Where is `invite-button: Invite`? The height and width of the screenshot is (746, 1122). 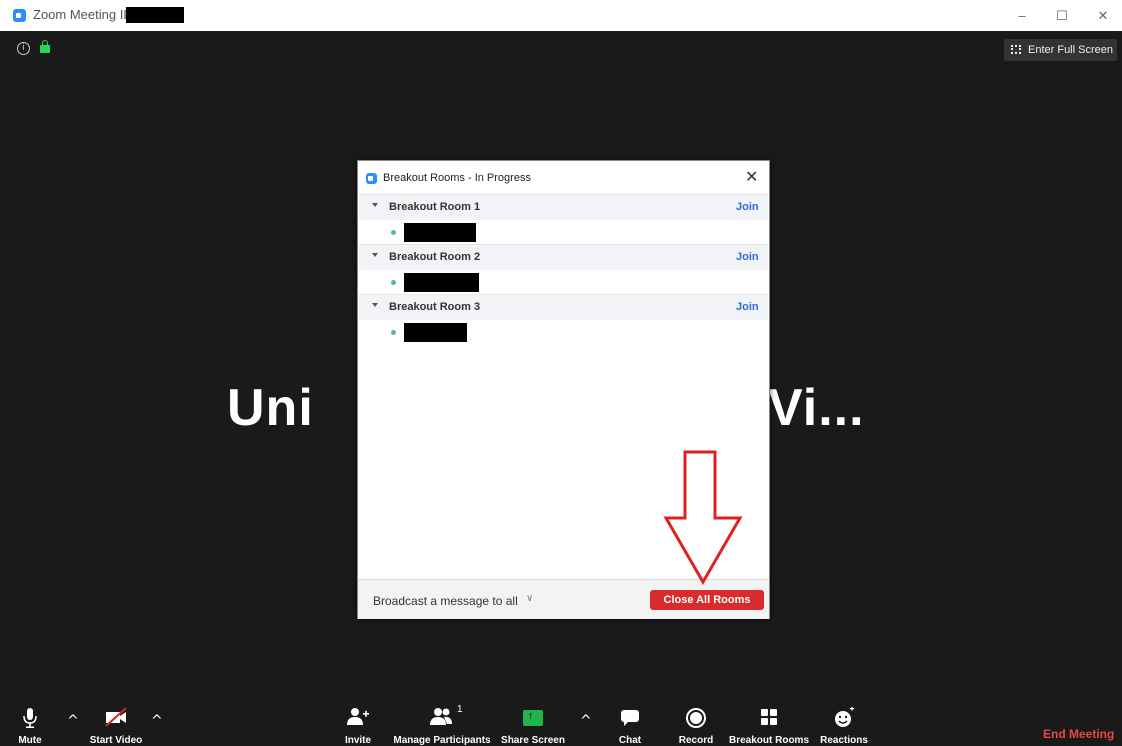 invite-button: Invite is located at coordinates (358, 724).